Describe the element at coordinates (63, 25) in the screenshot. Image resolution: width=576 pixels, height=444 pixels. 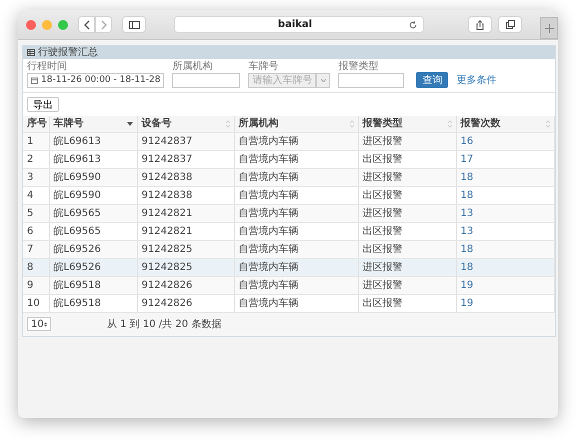
I see `zoom-button` at that location.